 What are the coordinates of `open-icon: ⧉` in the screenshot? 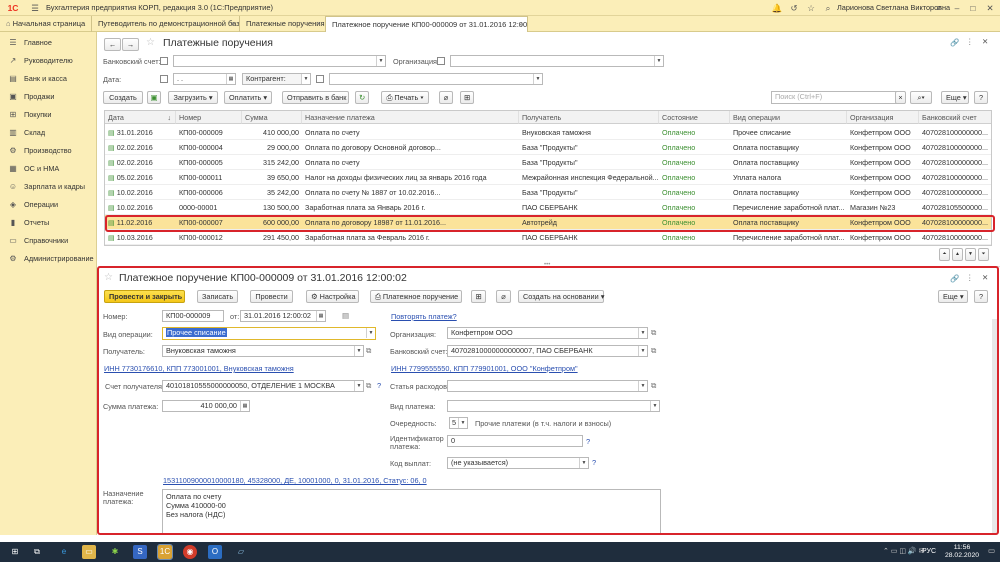 It's located at (653, 386).